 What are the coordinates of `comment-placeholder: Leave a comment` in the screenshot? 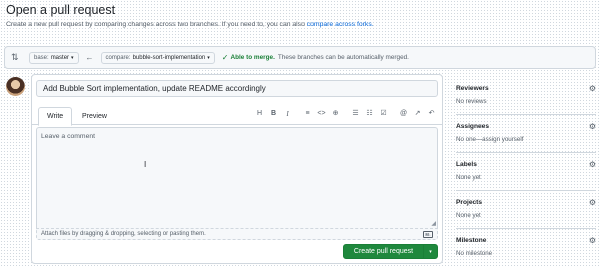 It's located at (68, 136).